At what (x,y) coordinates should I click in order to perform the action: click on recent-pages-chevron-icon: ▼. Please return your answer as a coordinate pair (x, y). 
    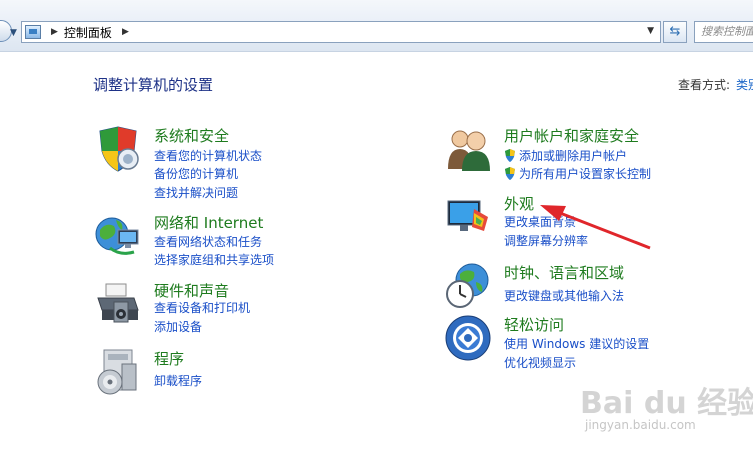
    Looking at the image, I should click on (13, 33).